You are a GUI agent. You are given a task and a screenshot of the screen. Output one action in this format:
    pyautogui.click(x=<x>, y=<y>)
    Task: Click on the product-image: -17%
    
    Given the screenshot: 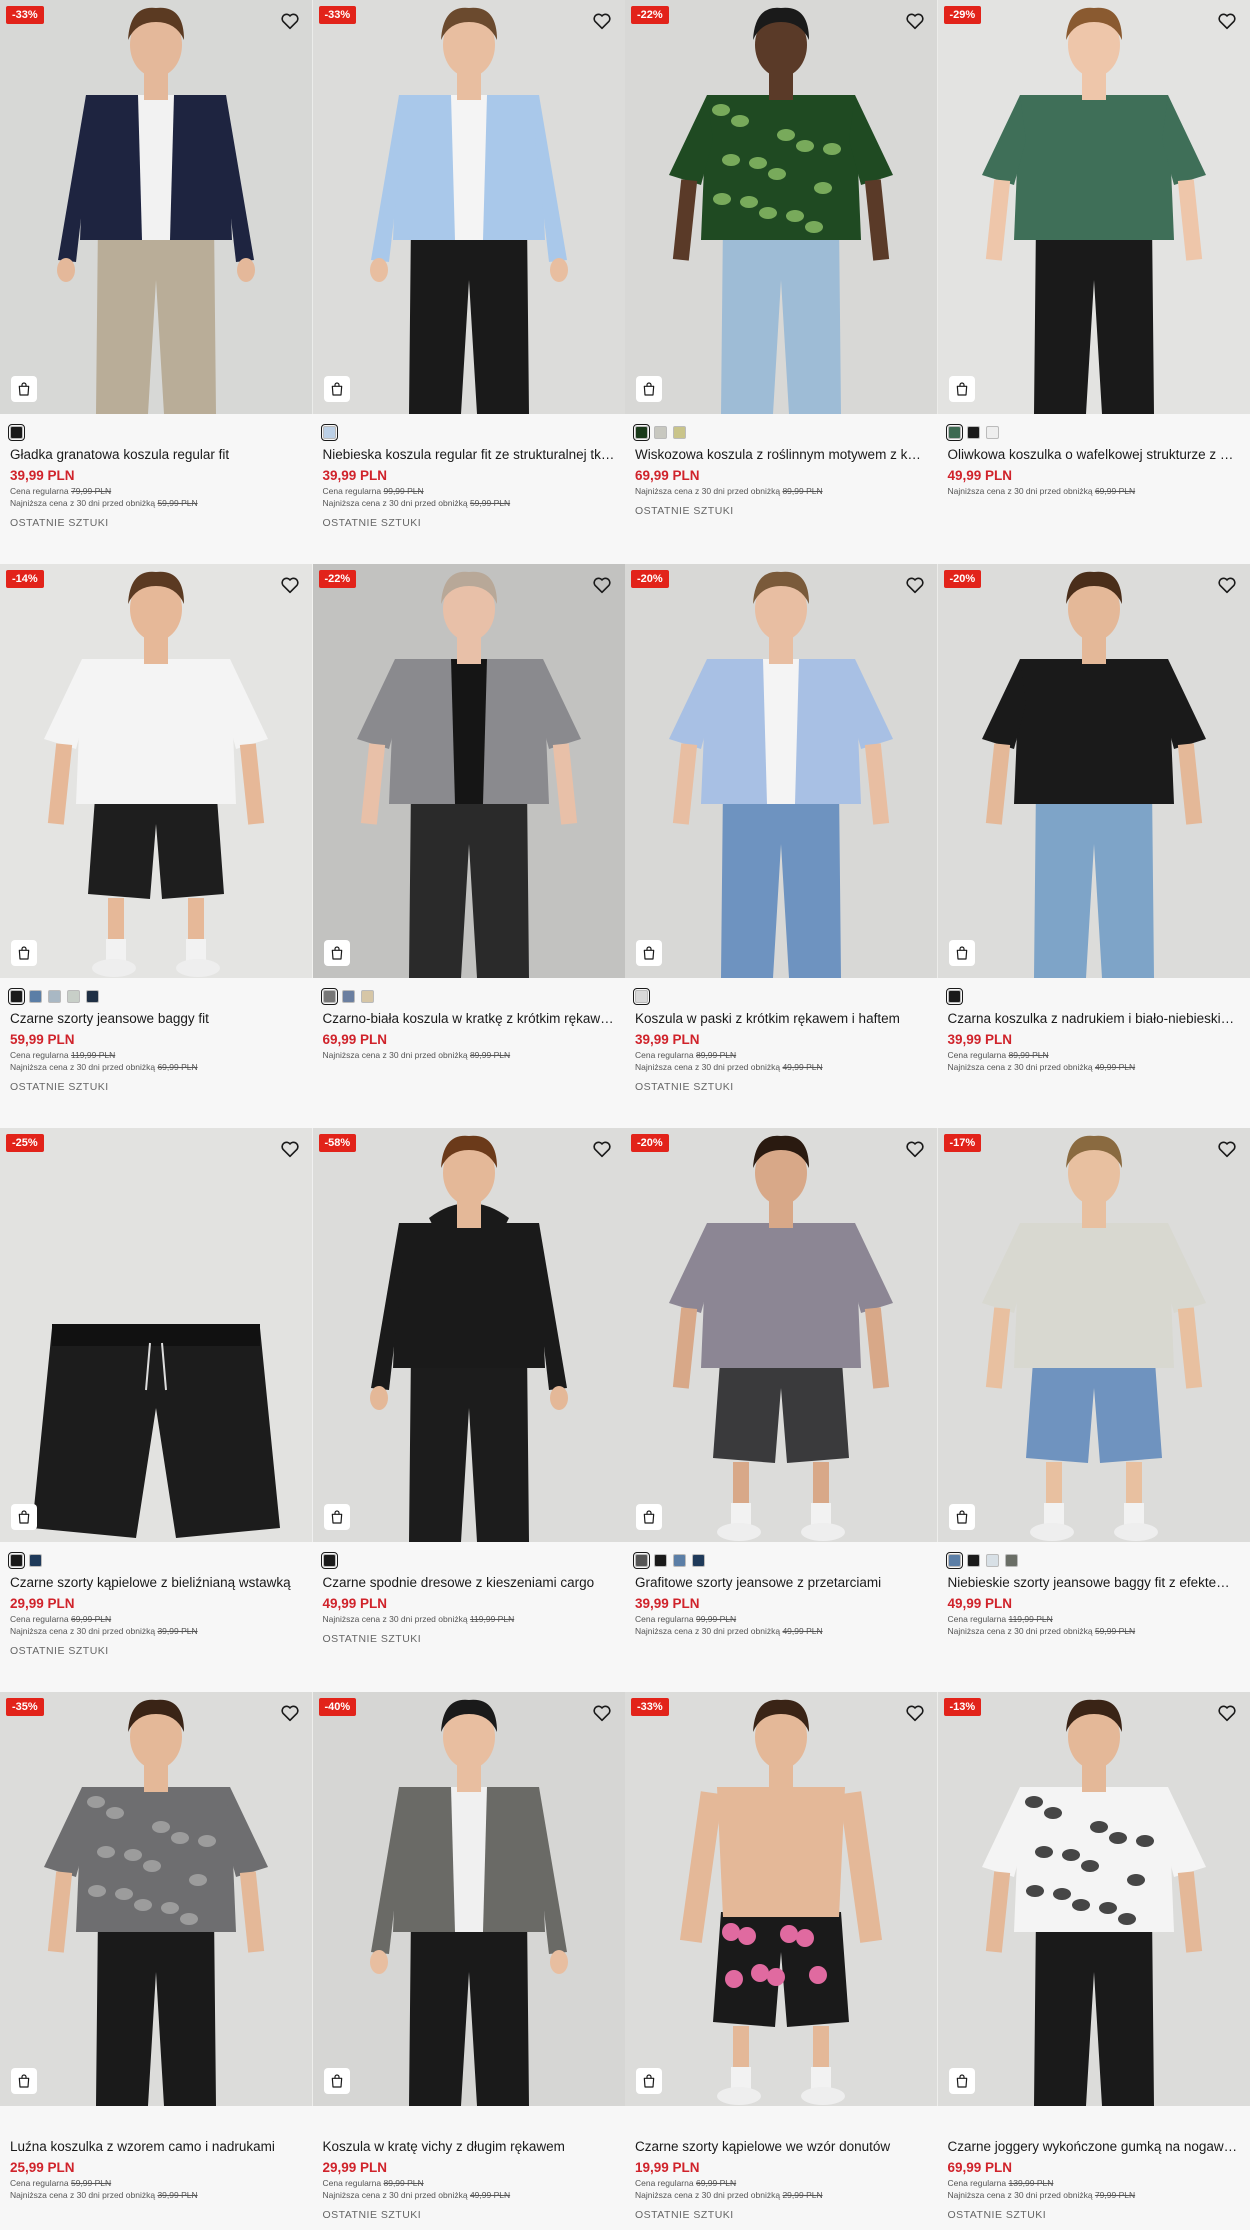 What is the action you would take?
    pyautogui.click(x=1093, y=1335)
    